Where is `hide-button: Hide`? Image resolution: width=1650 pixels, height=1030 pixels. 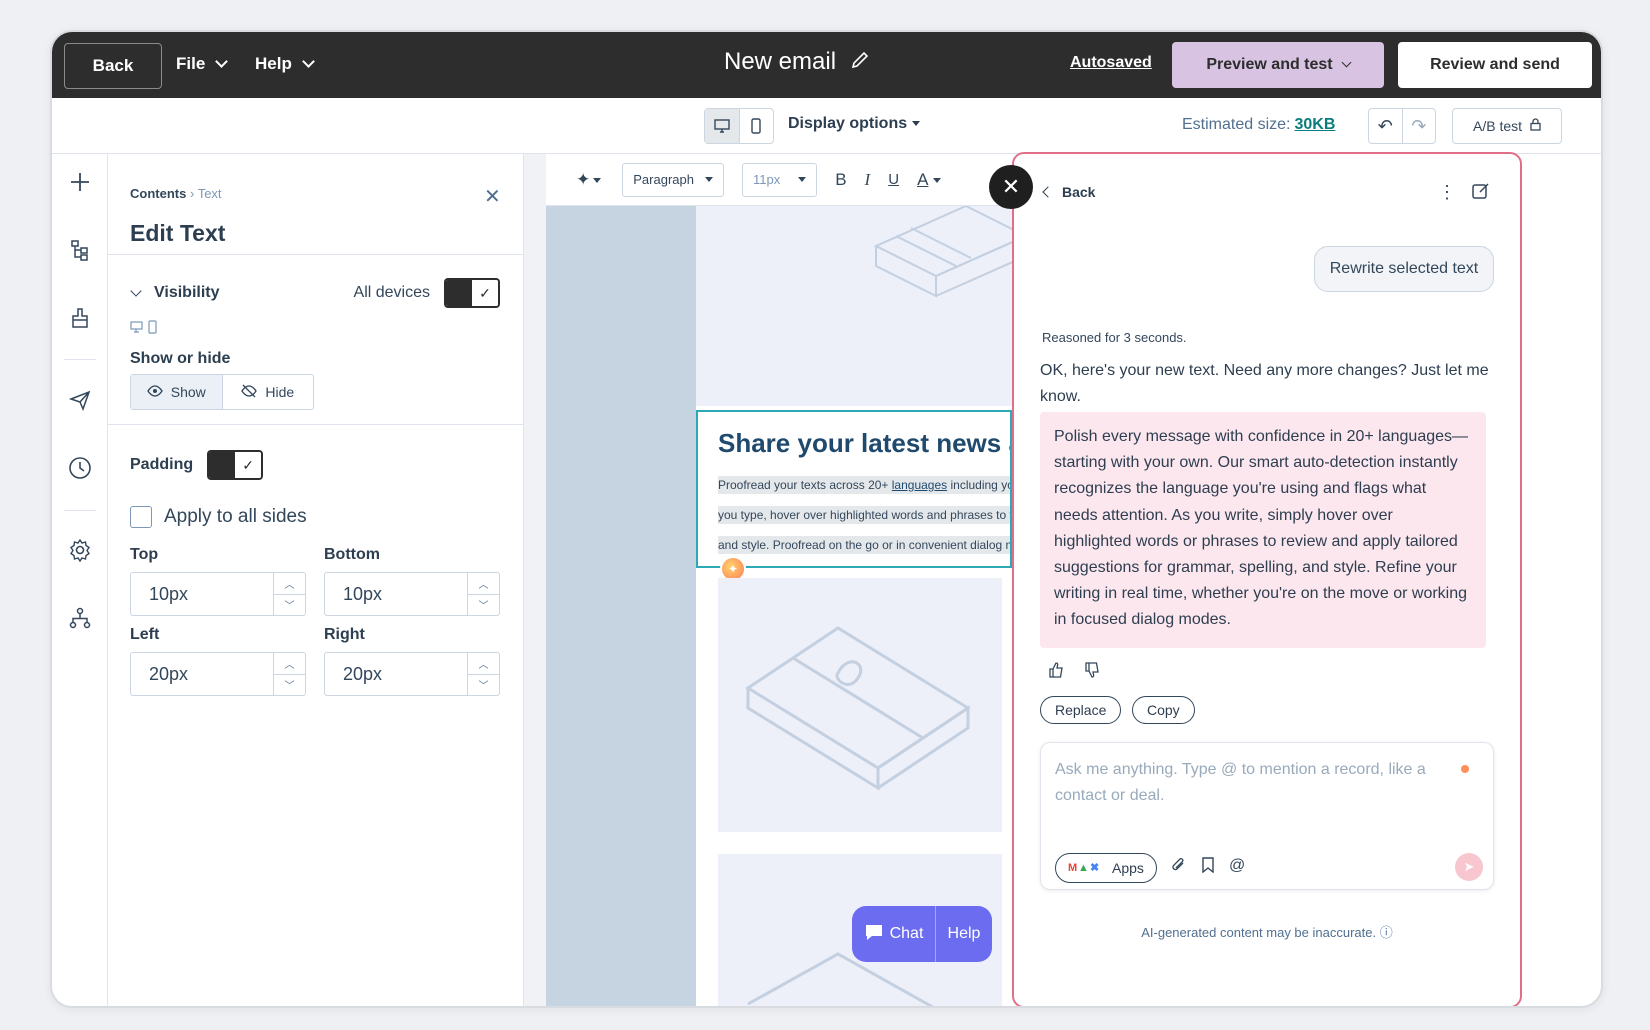 hide-button: Hide is located at coordinates (268, 392).